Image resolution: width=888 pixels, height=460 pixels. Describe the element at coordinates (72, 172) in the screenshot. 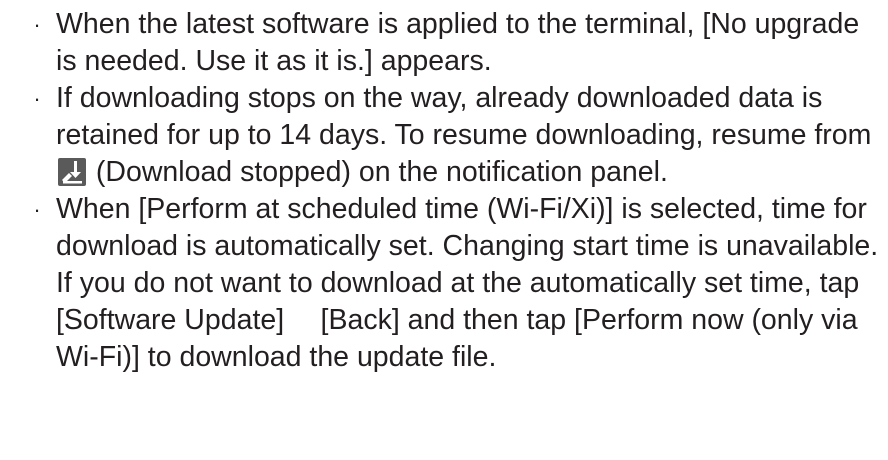

I see `download-stopped-icon` at that location.